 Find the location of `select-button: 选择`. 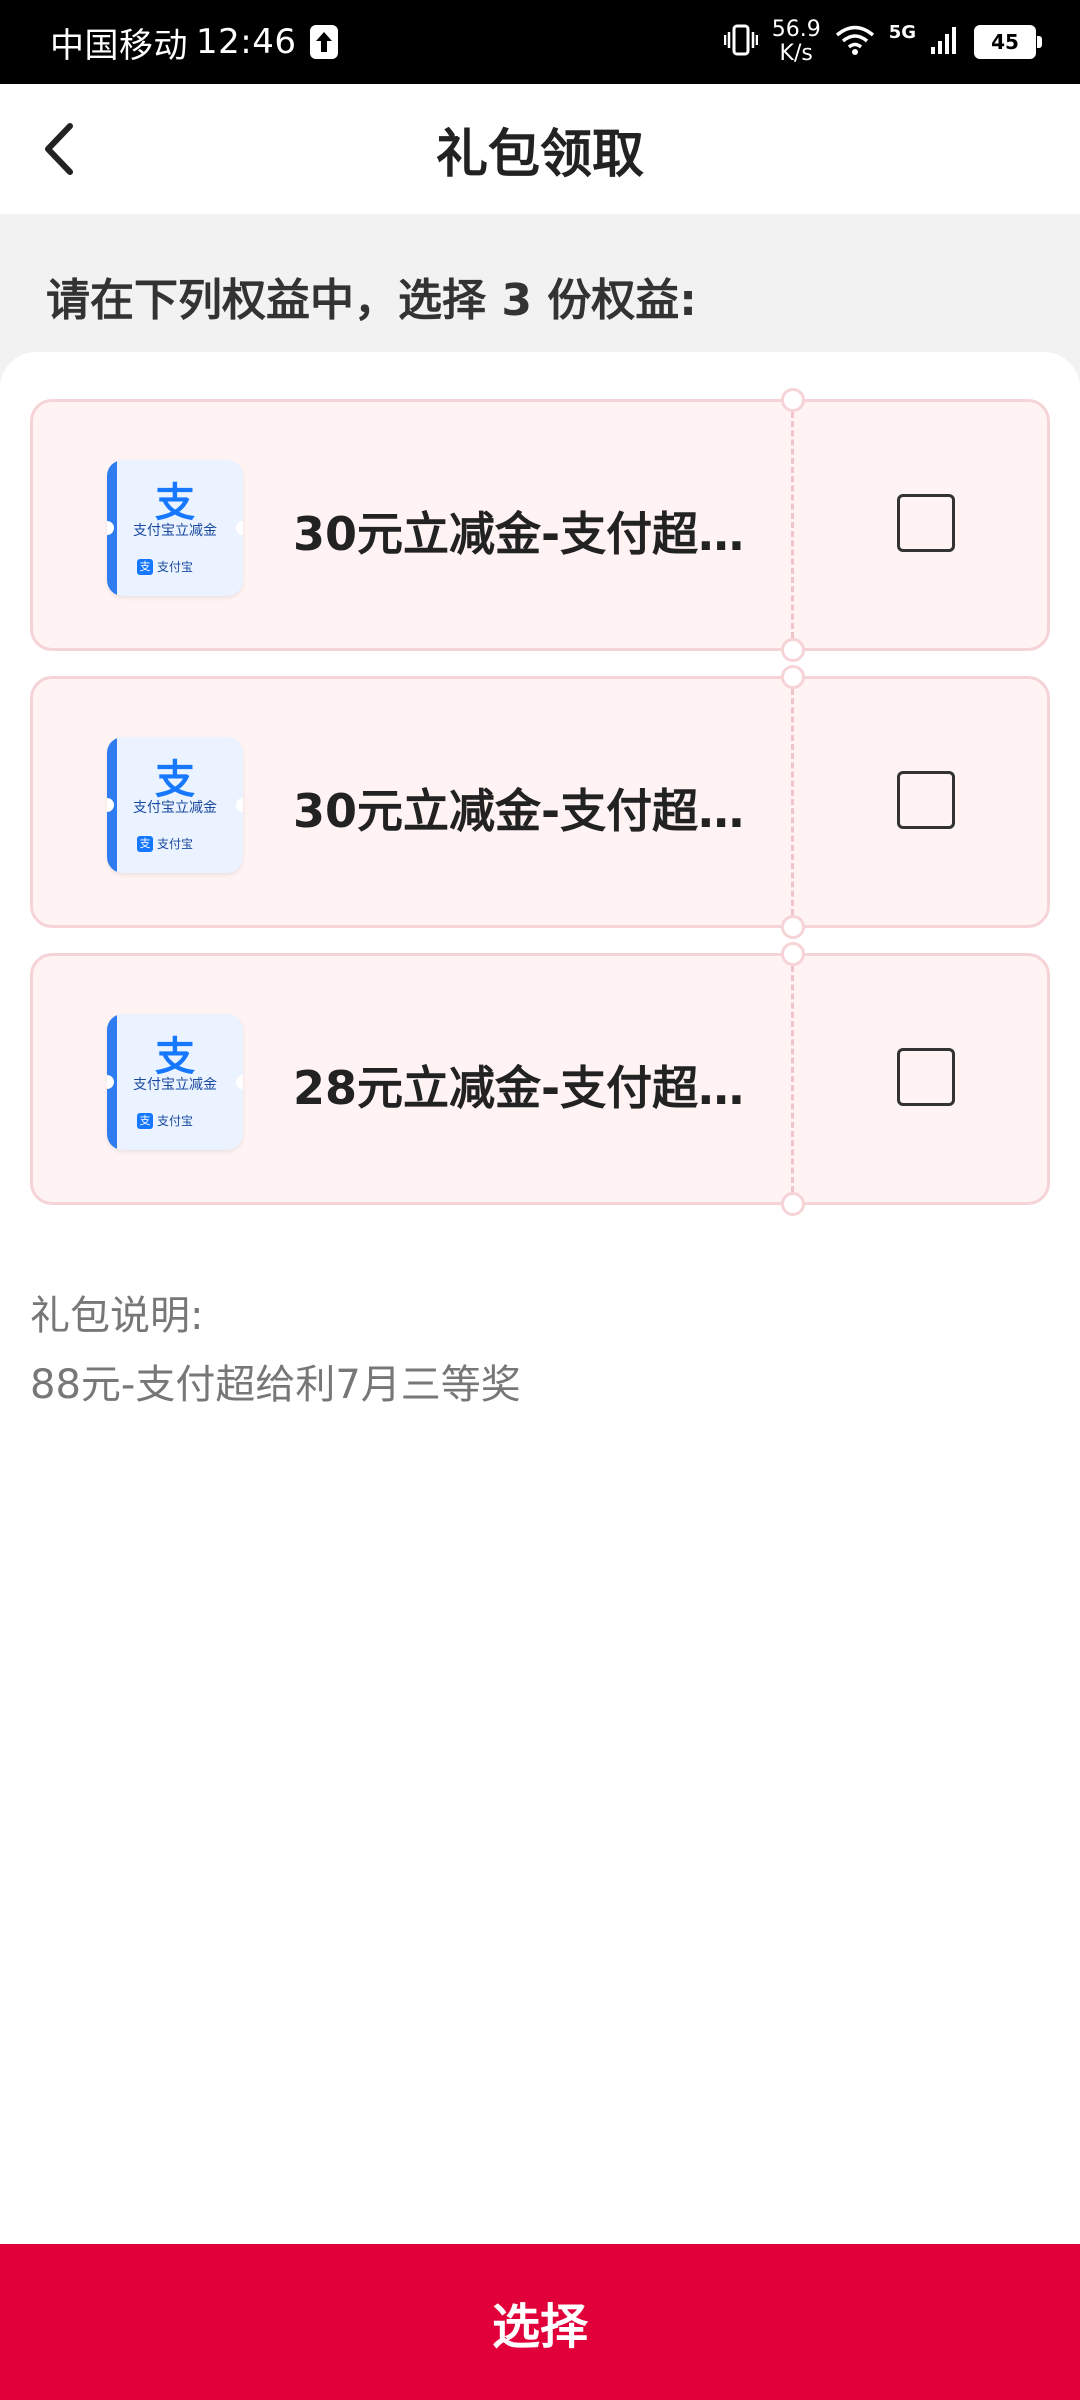

select-button: 选择 is located at coordinates (540, 2322).